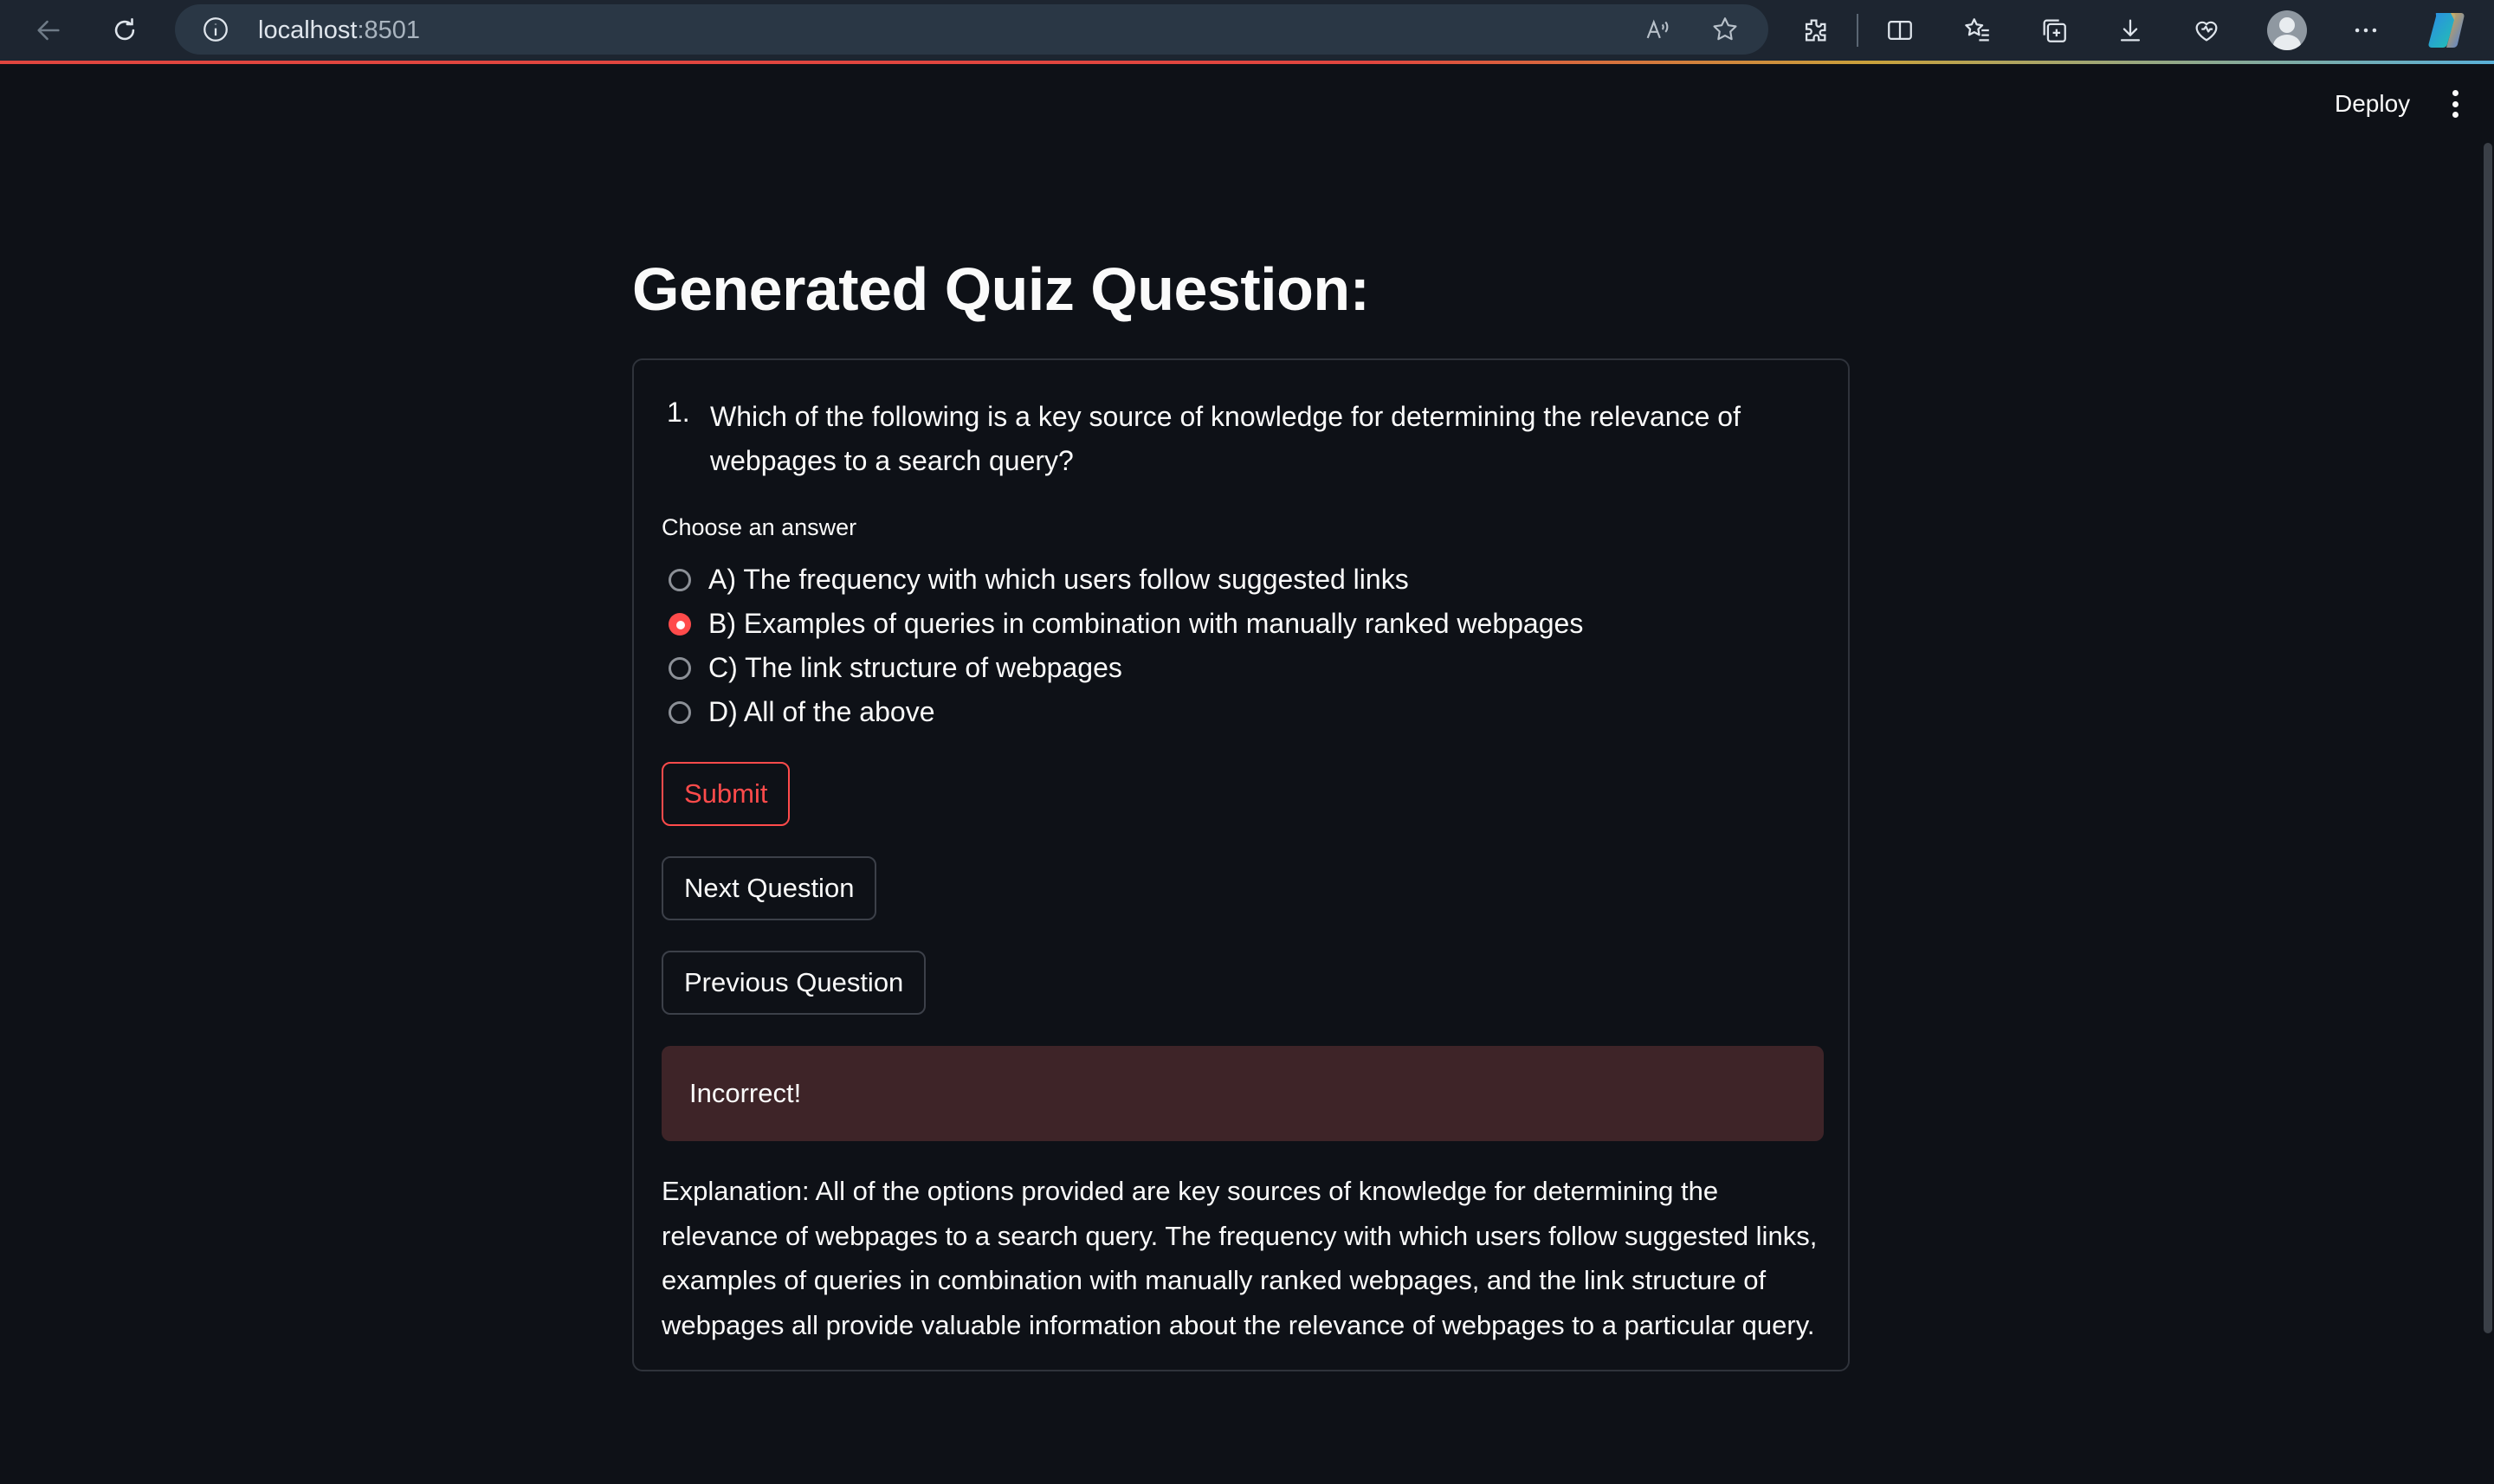  What do you see at coordinates (2447, 31) in the screenshot?
I see `copilot-icon` at bounding box center [2447, 31].